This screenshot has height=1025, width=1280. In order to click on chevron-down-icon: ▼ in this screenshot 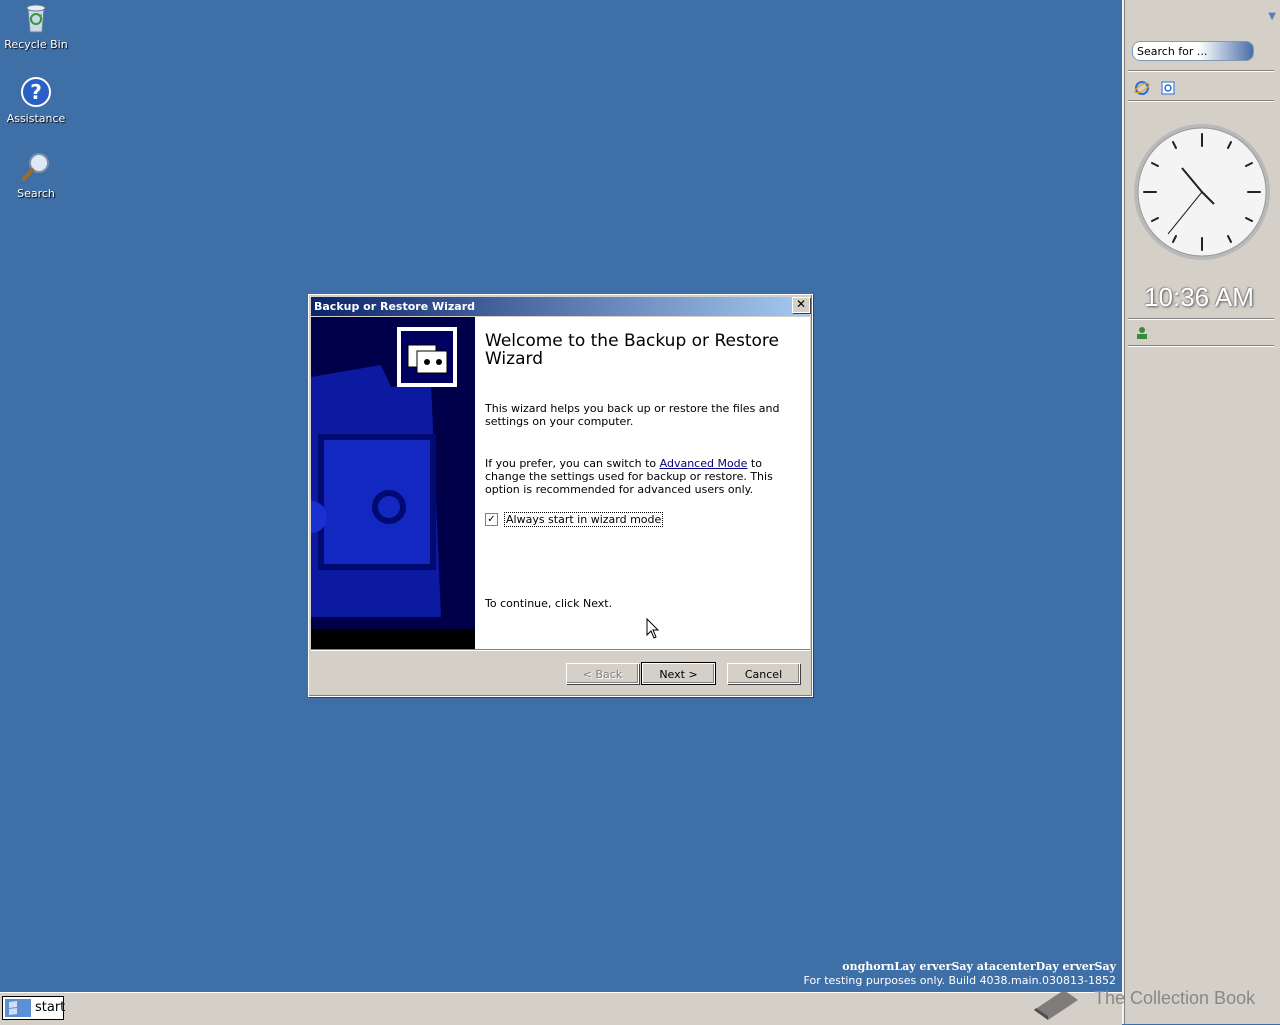, I will do `click(1272, 16)`.